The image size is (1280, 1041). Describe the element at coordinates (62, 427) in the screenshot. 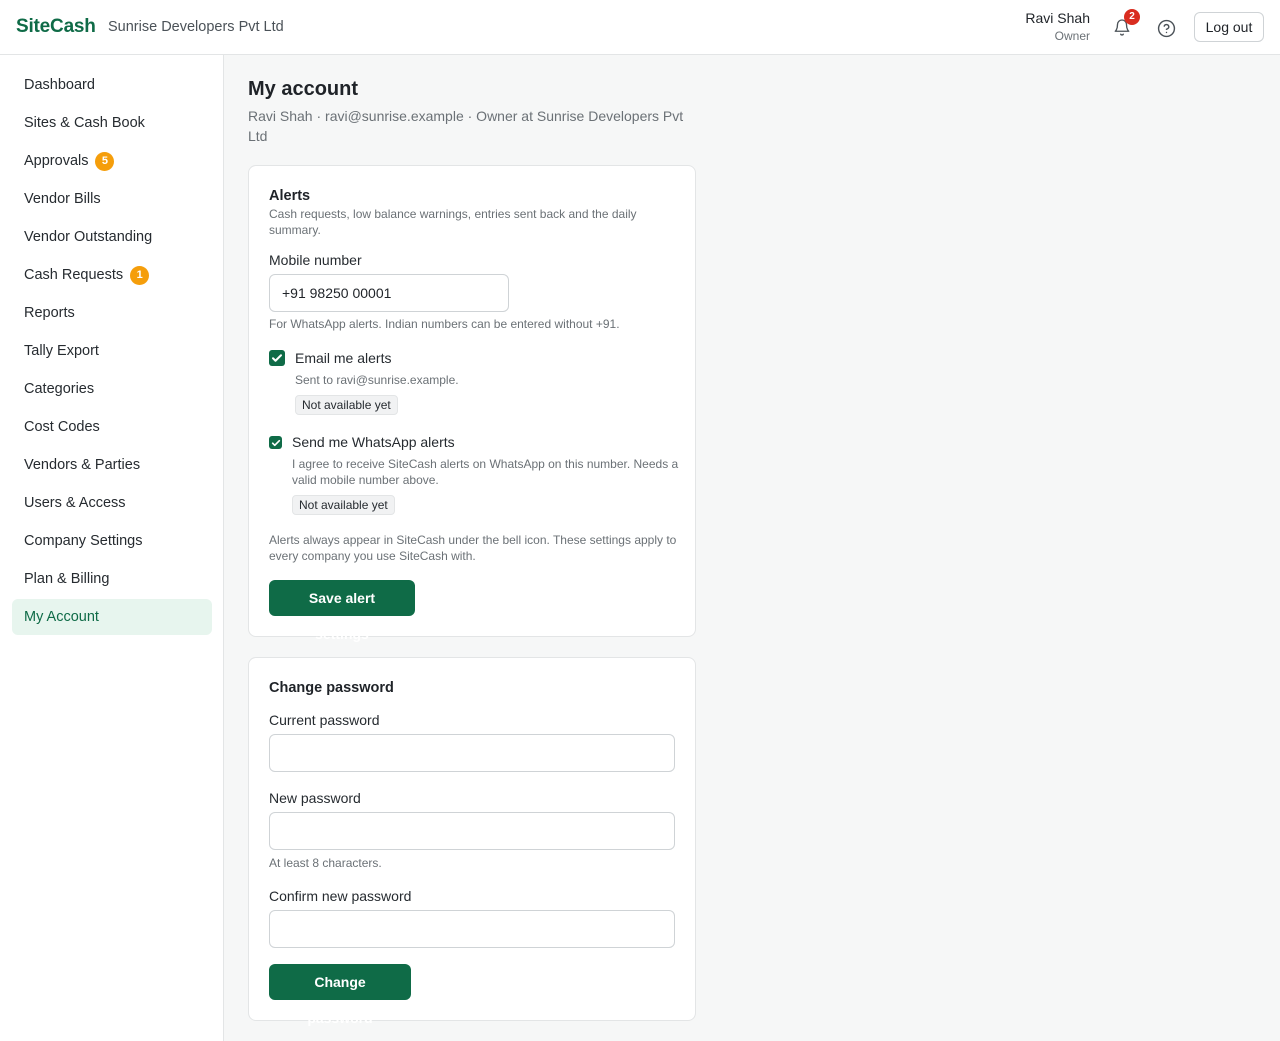

I see `sidebar-item-label: Cost Codes` at that location.